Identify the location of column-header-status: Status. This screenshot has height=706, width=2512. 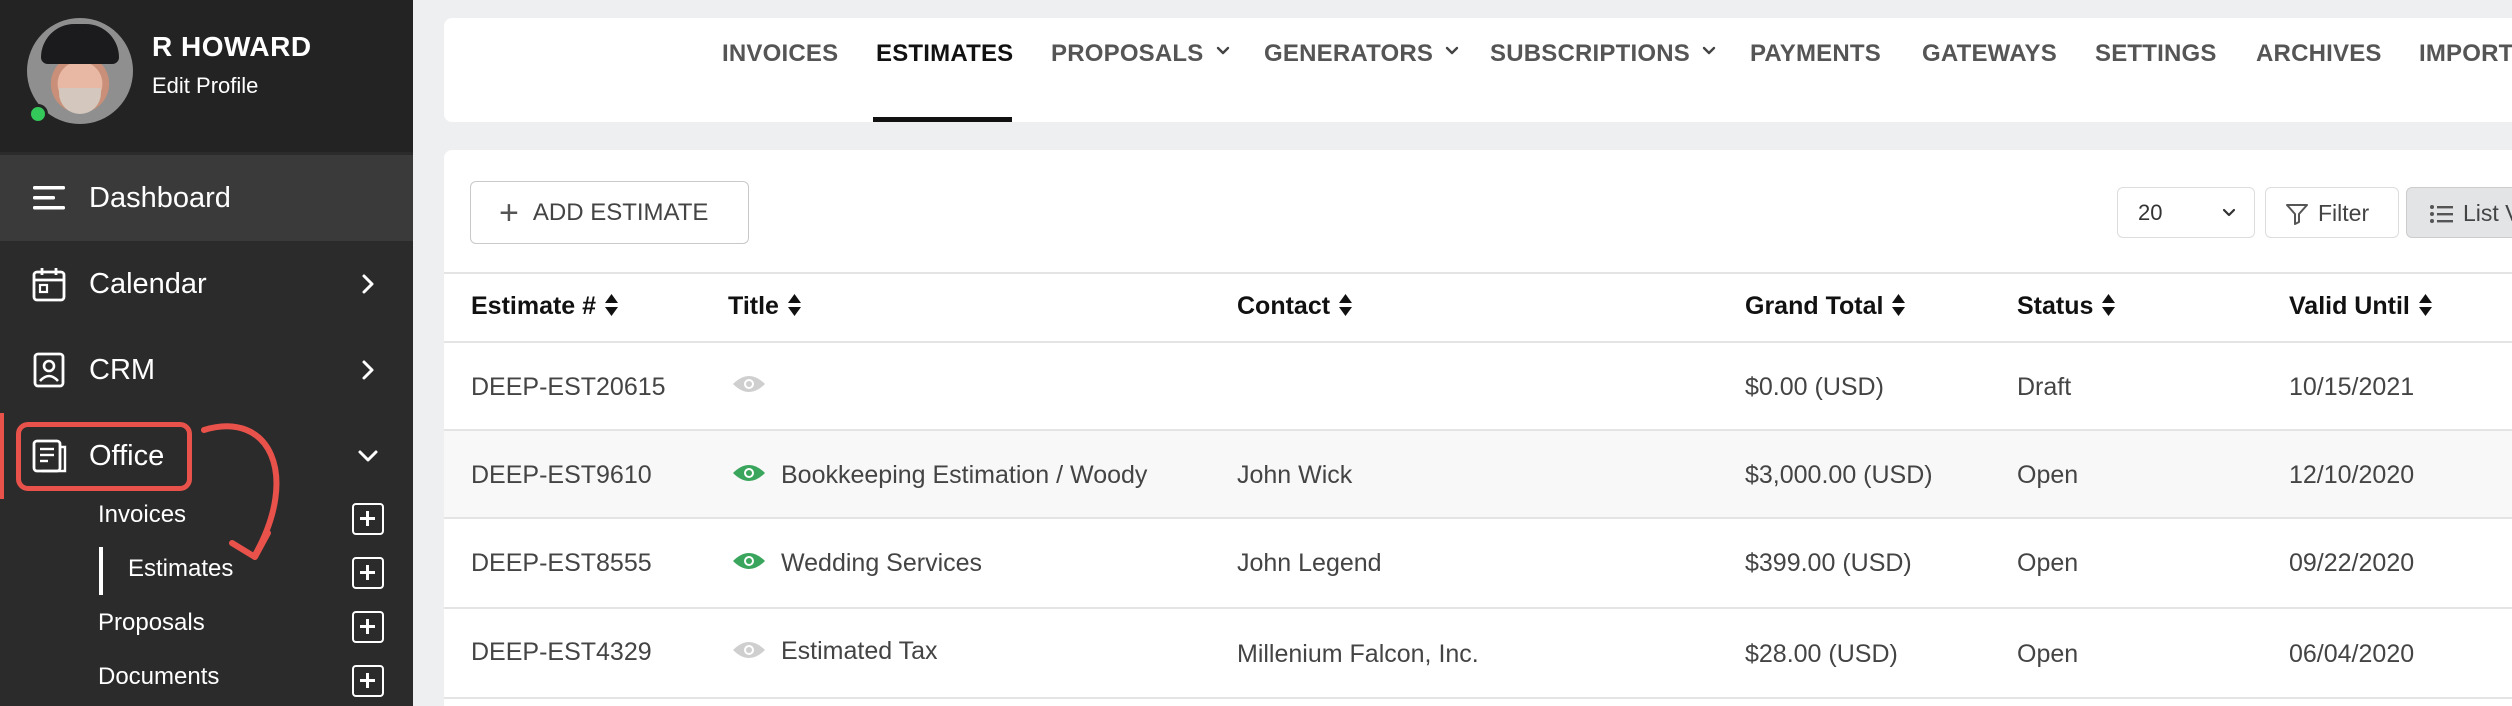
(2066, 306).